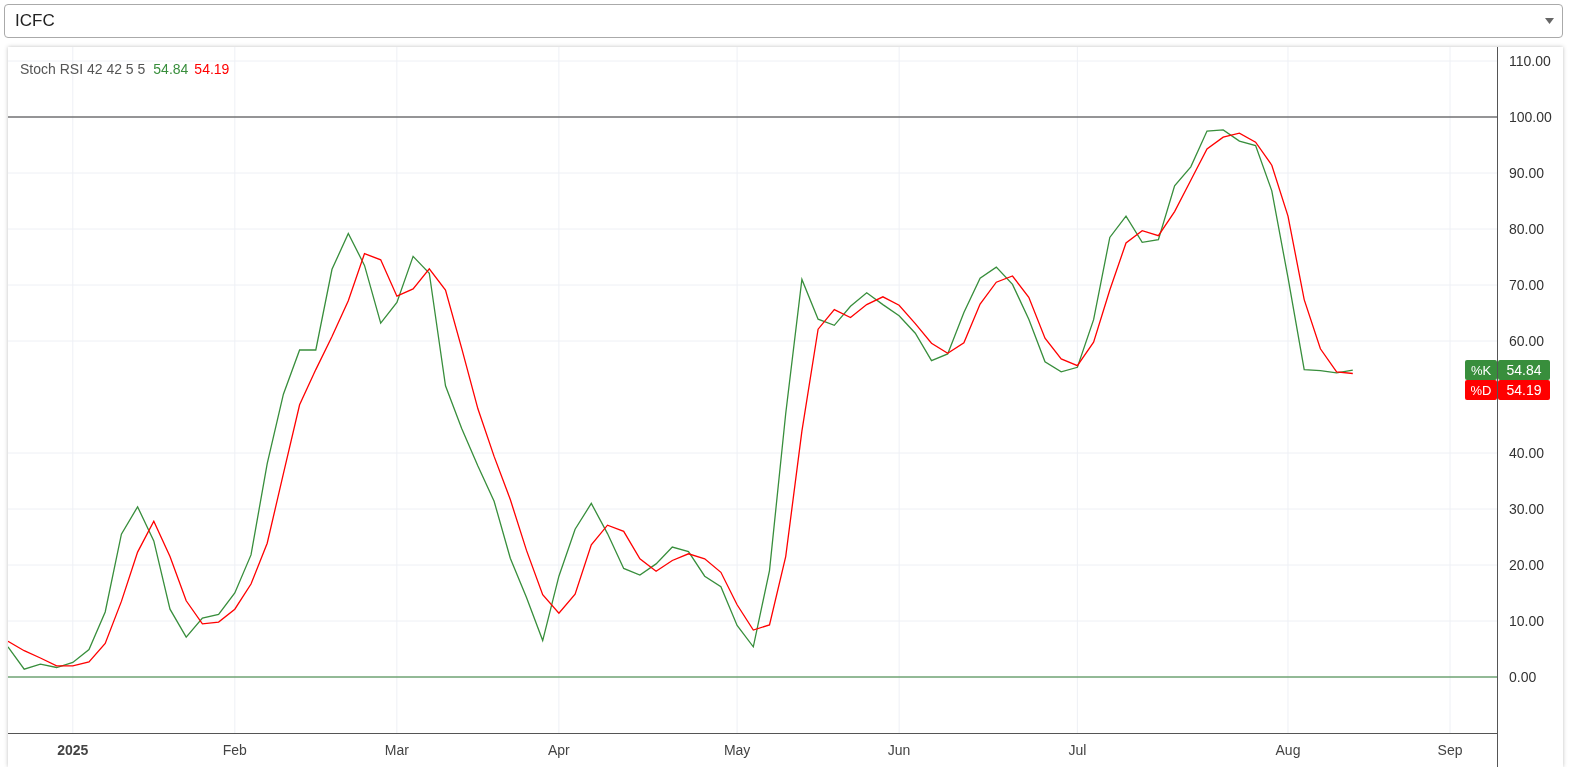  I want to click on axis-label: 70.00, so click(1527, 285).